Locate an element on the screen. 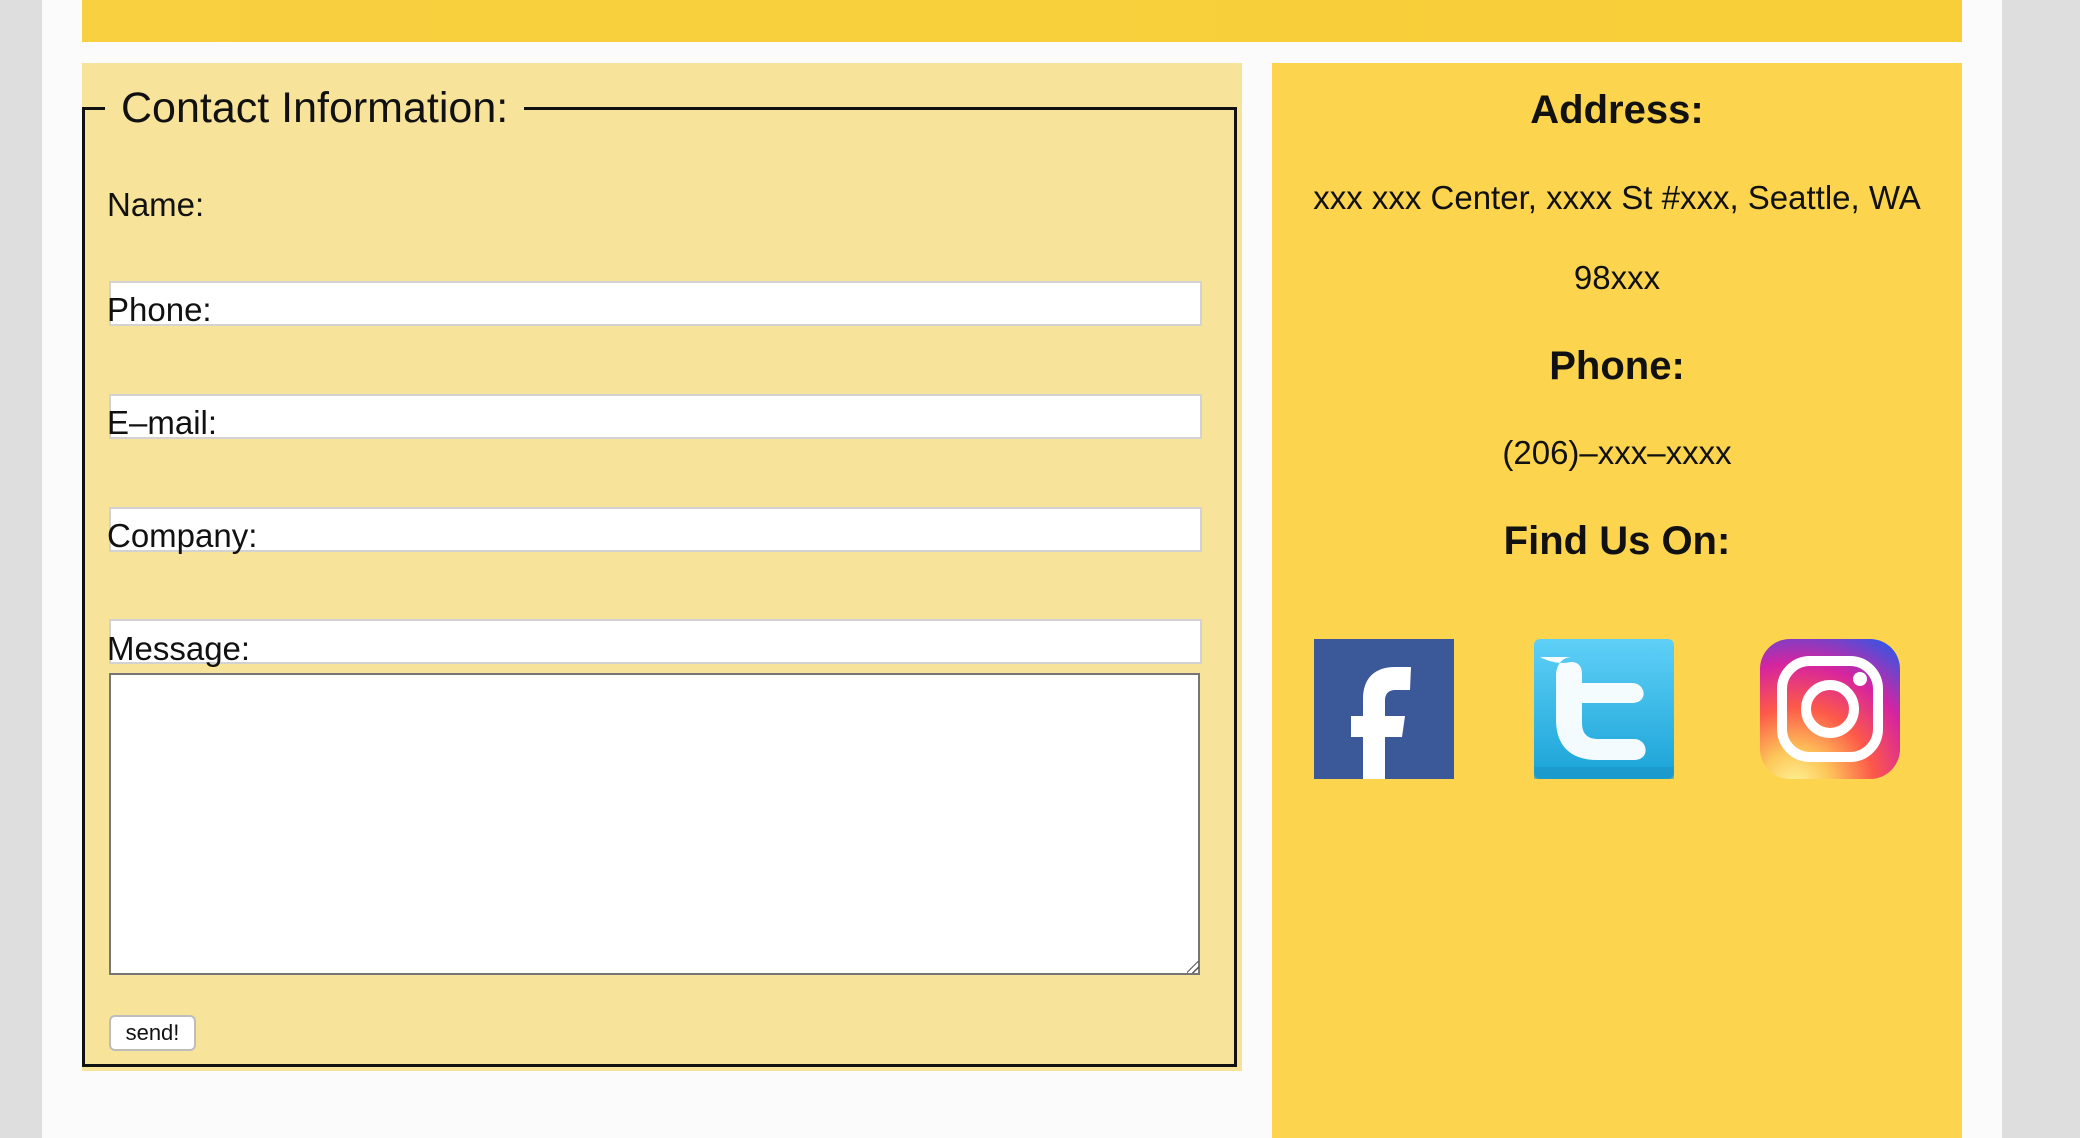 The width and height of the screenshot is (2080, 1138). phone-heading: Phone: is located at coordinates (1617, 366).